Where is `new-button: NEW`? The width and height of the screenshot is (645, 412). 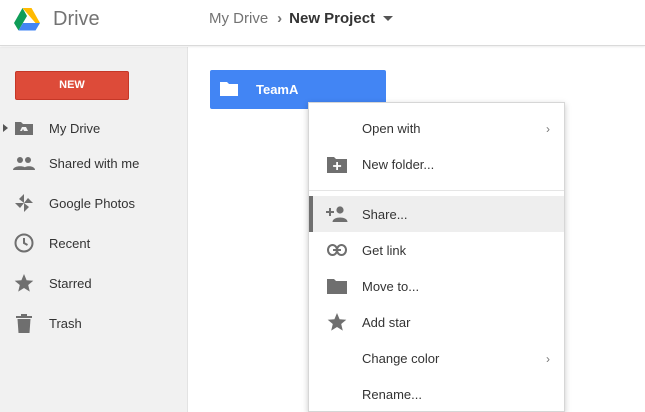 new-button: NEW is located at coordinates (72, 85).